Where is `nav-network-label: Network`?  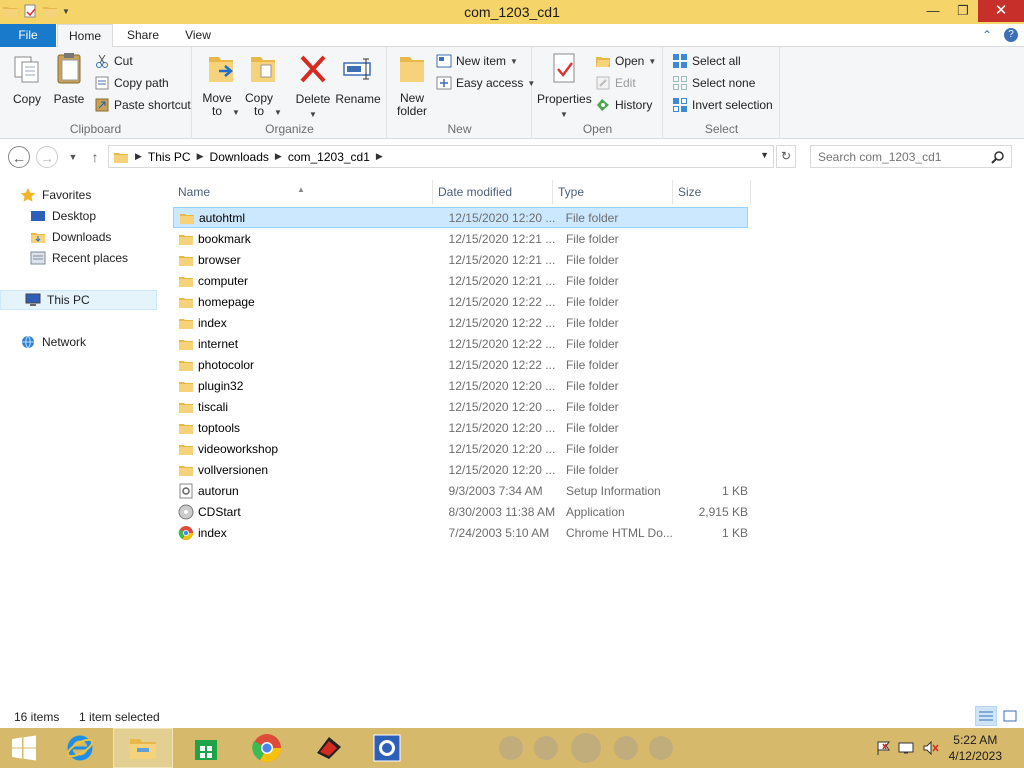 nav-network-label: Network is located at coordinates (64, 342).